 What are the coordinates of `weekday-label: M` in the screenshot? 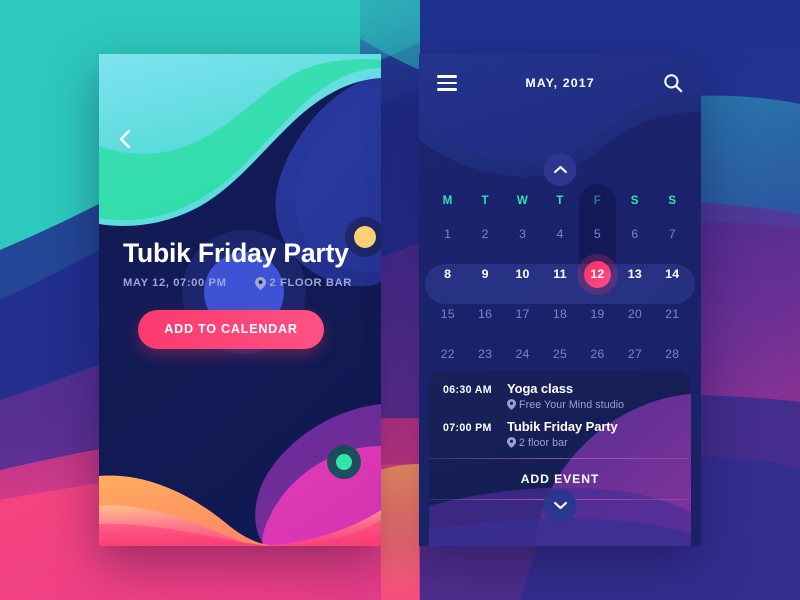 It's located at (447, 200).